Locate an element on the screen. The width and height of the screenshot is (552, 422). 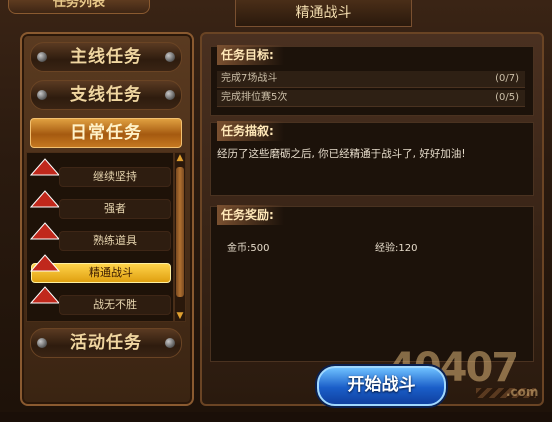
category-side-button: 支线任务 is located at coordinates (106, 95).